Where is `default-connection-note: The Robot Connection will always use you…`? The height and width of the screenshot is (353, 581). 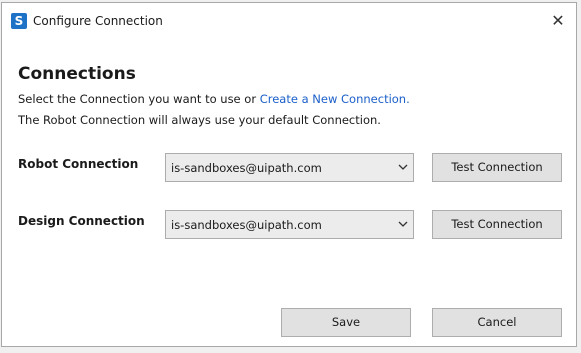 default-connection-note: The Robot Connection will always use you… is located at coordinates (199, 120).